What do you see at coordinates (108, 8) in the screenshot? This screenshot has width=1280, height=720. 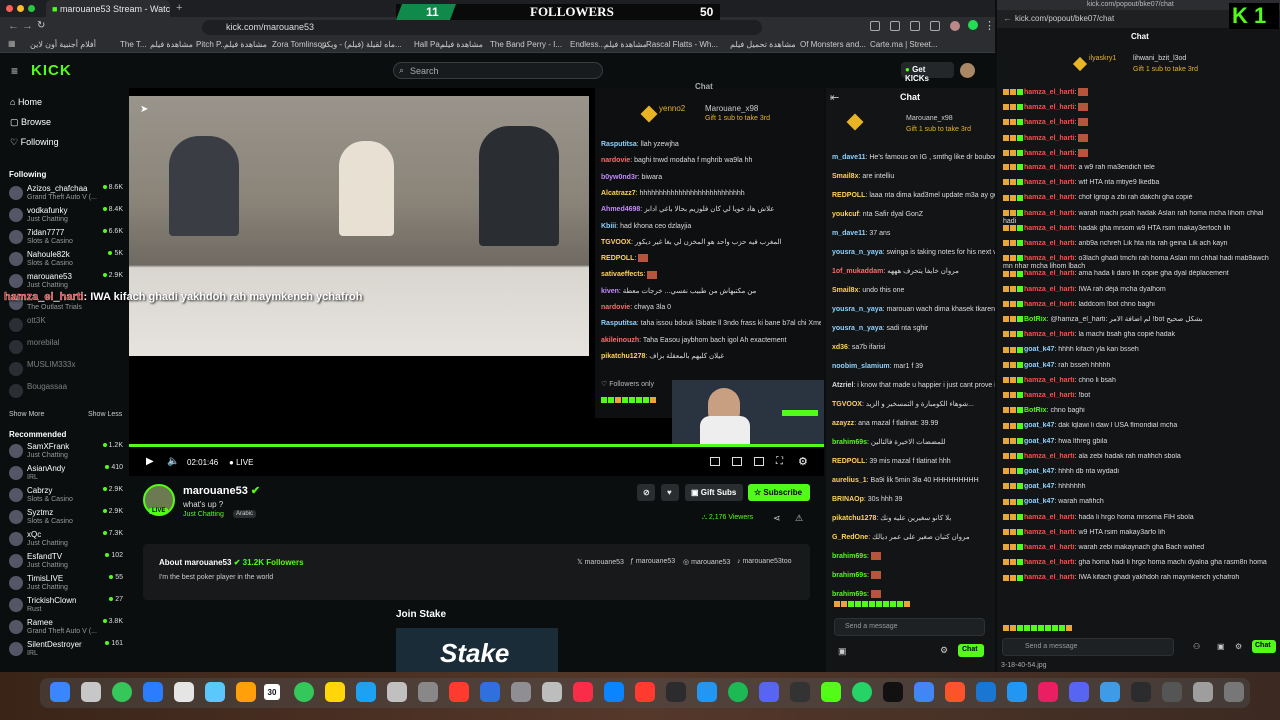 I see `browser-tab: ■ marouane53 Stream - Watch L` at bounding box center [108, 8].